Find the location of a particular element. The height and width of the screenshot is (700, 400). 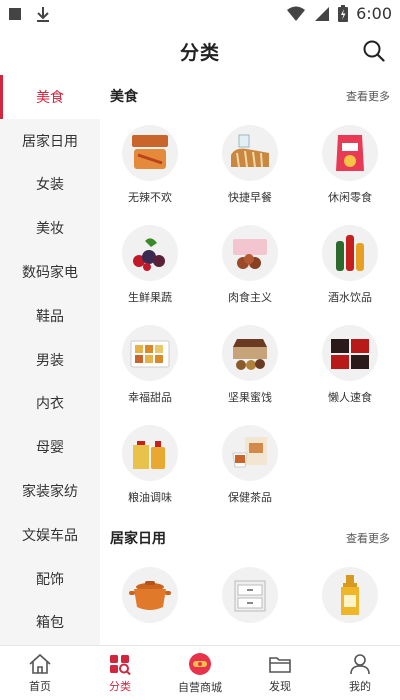

subcategory-grid-household is located at coordinates (250, 602).